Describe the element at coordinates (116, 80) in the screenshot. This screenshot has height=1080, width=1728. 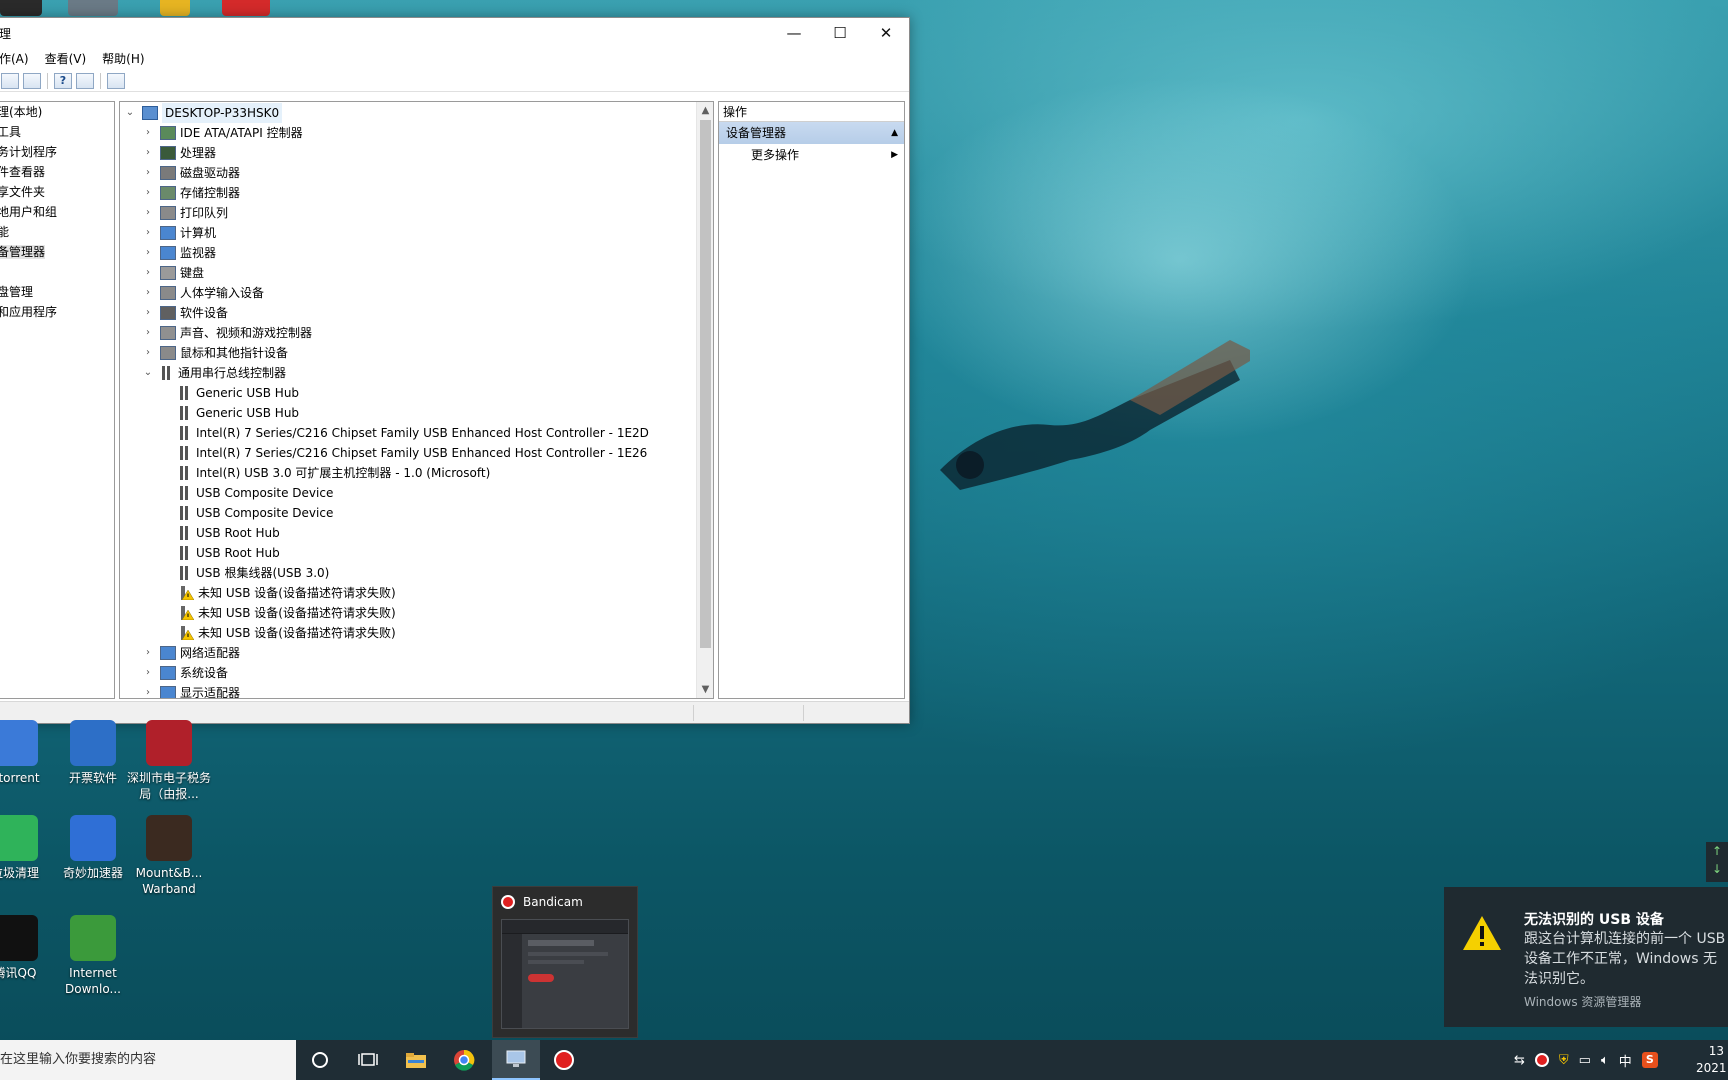
I see `monitor-icon` at that location.